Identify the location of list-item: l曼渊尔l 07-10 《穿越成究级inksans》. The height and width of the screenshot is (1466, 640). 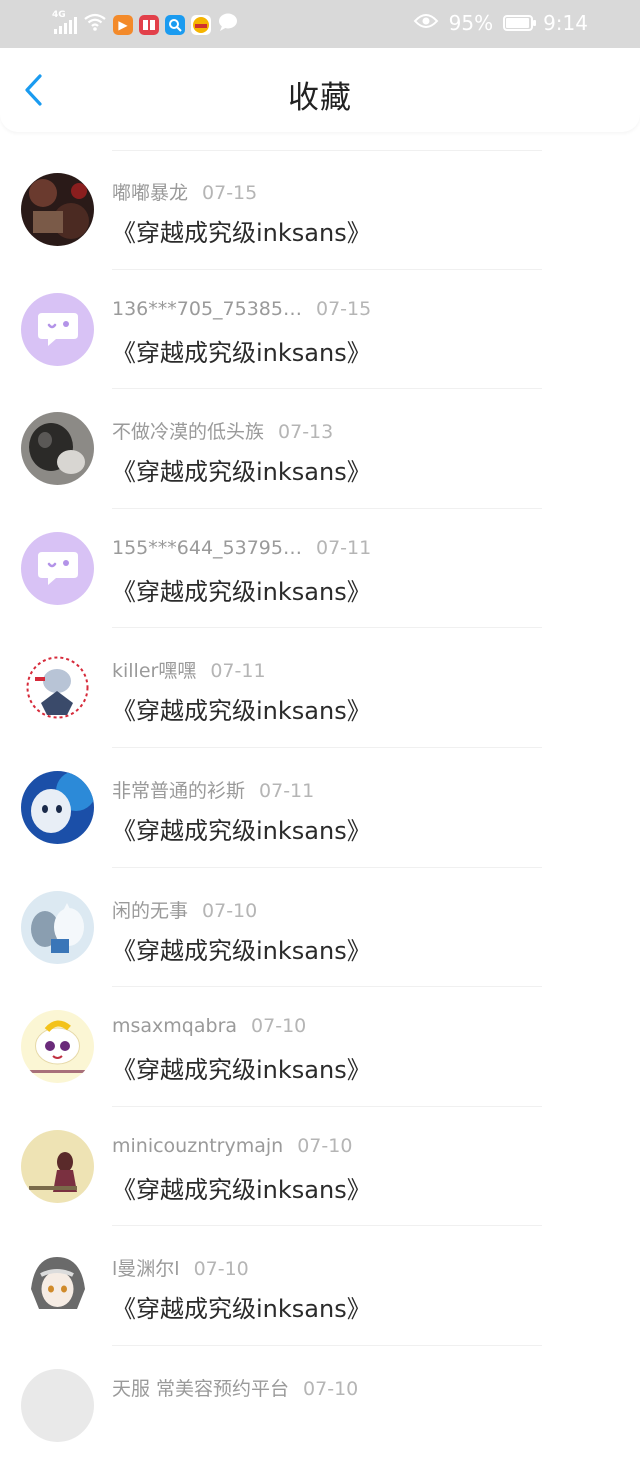
(320, 1286).